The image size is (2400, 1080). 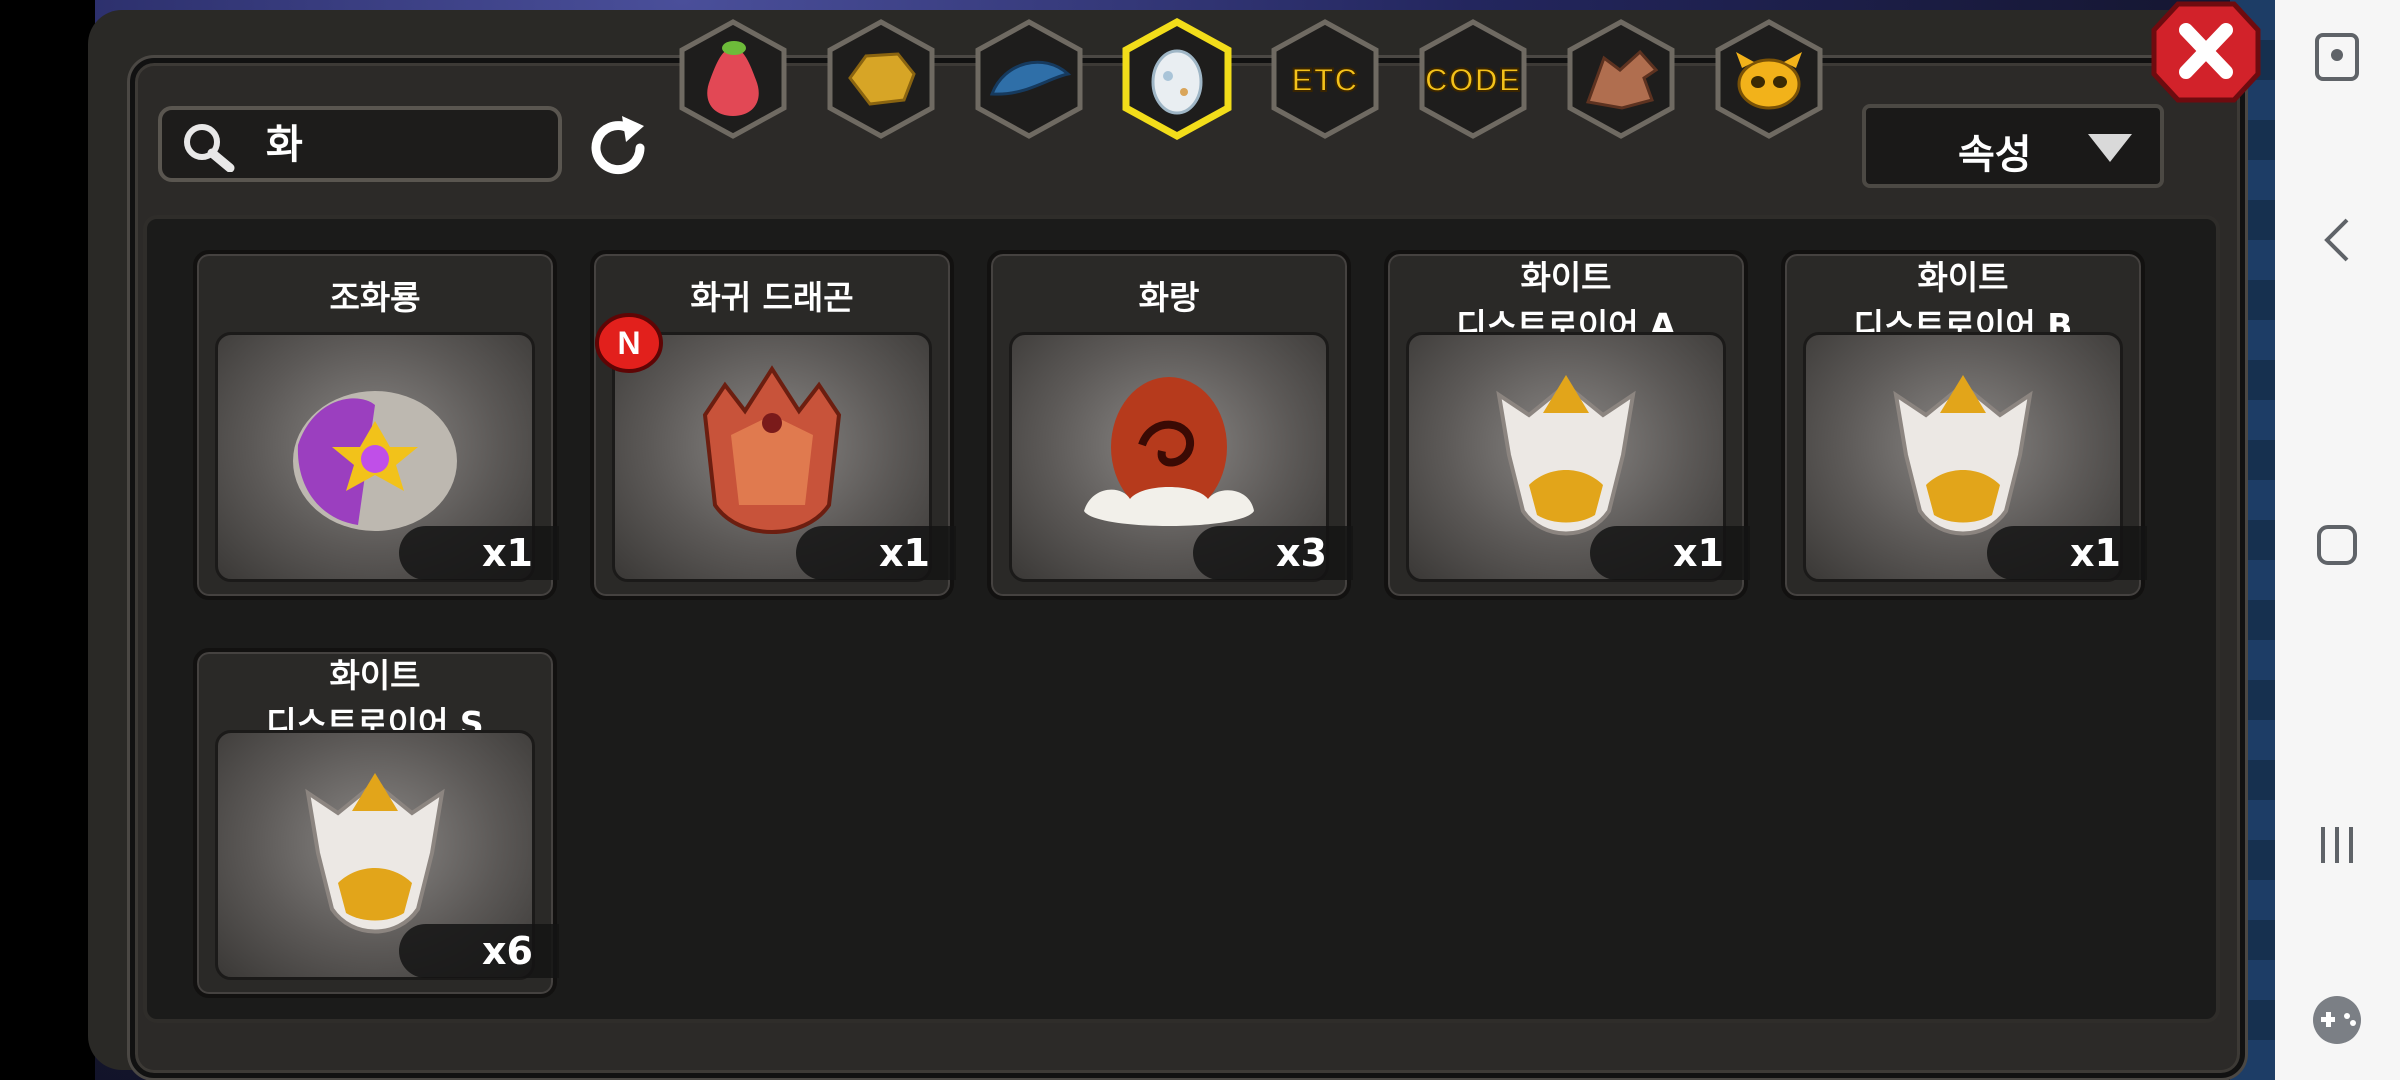 I want to click on back-icon, so click(x=2337, y=240).